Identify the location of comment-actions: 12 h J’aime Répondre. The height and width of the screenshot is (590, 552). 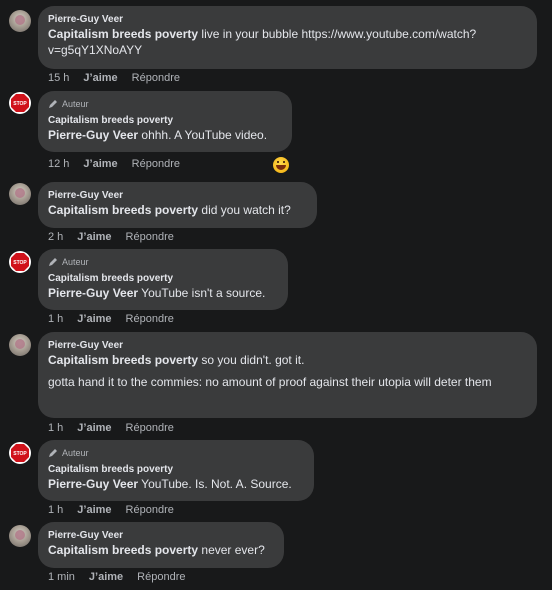
(114, 164).